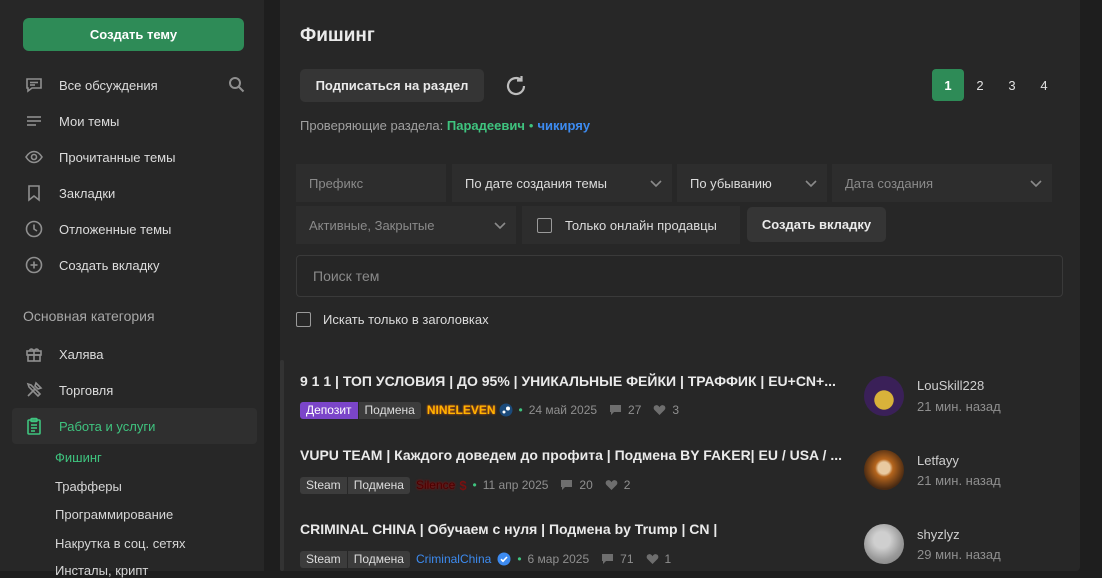 This screenshot has height=578, width=1102. What do you see at coordinates (563, 125) in the screenshot?
I see `moderator-link: чикиряу` at bounding box center [563, 125].